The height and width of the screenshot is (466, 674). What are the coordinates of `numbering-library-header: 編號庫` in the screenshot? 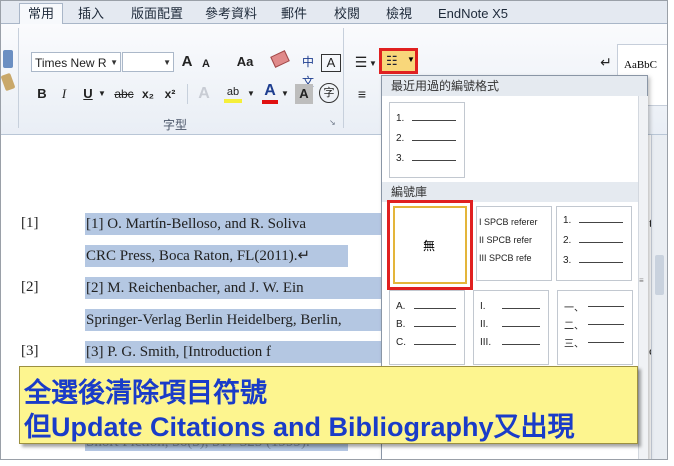 It's located at (514, 192).